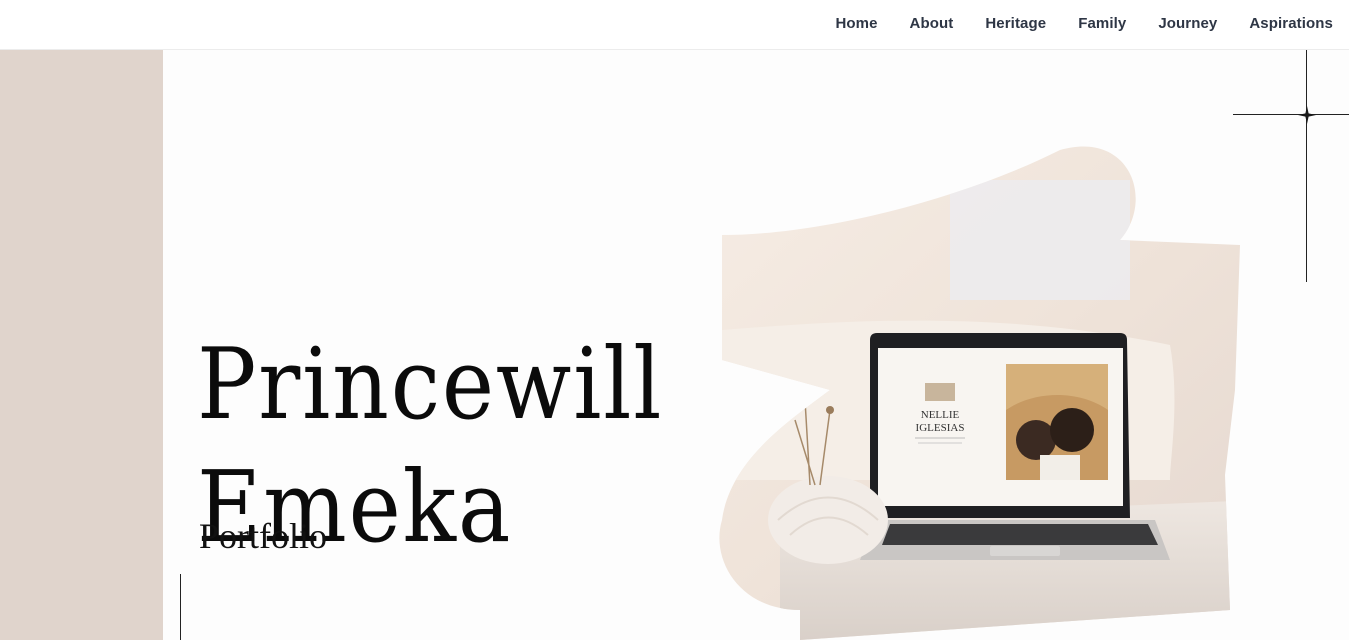 Image resolution: width=1349 pixels, height=640 pixels. I want to click on nav-home: Home, so click(856, 23).